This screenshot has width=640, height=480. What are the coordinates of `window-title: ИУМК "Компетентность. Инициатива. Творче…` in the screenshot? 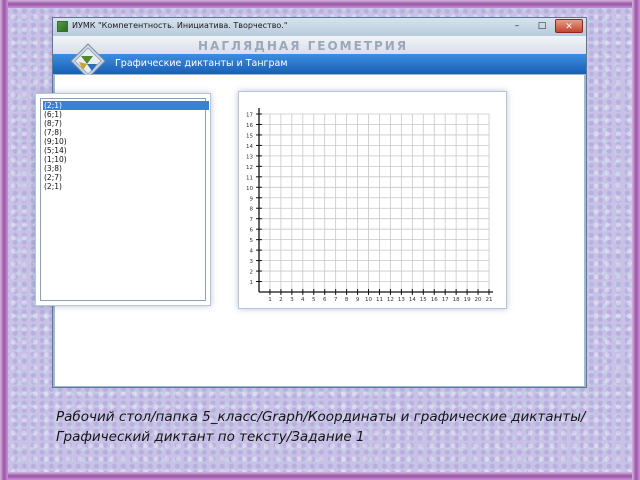 It's located at (180, 25).